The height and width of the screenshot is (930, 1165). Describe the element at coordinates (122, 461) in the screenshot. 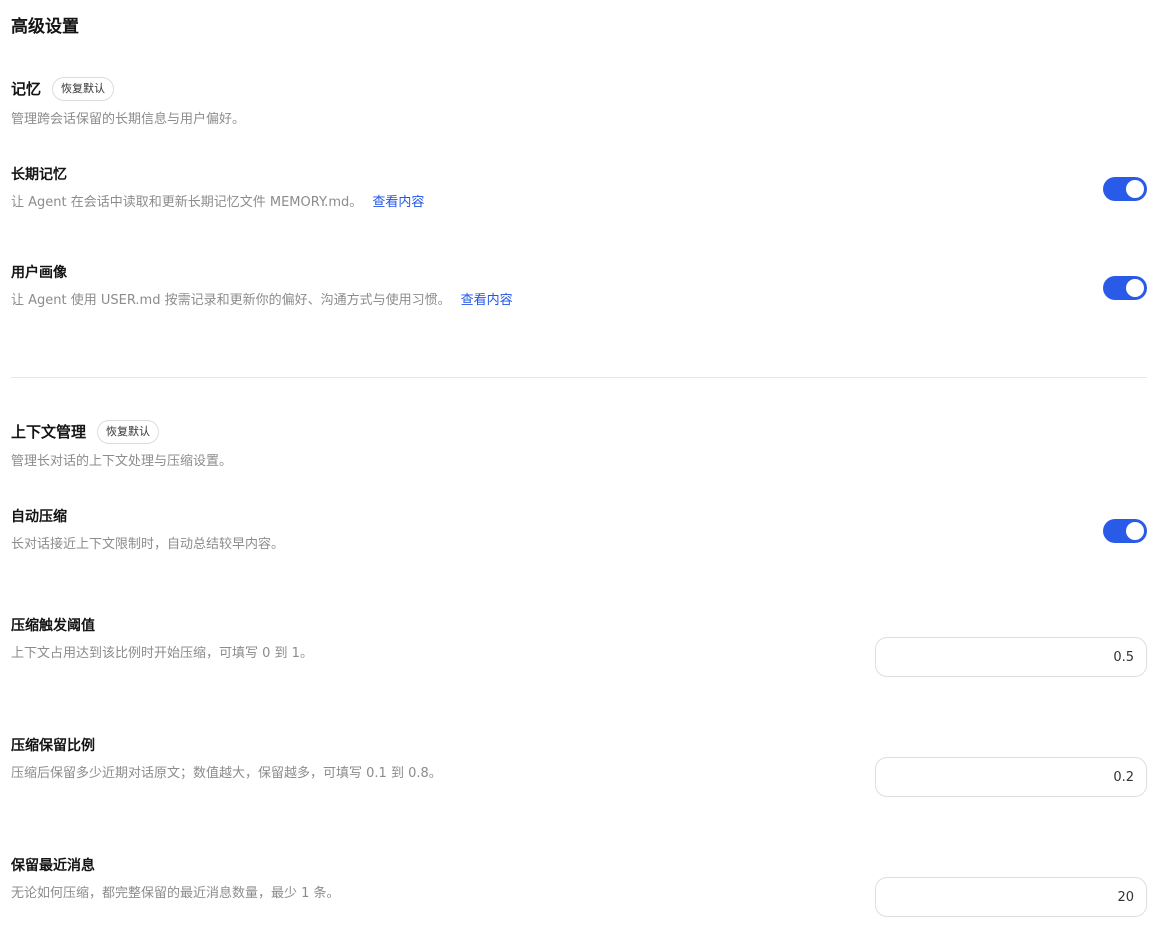

I see `context-section-description: 管理长对话的上下文处理与压缩设置。` at that location.